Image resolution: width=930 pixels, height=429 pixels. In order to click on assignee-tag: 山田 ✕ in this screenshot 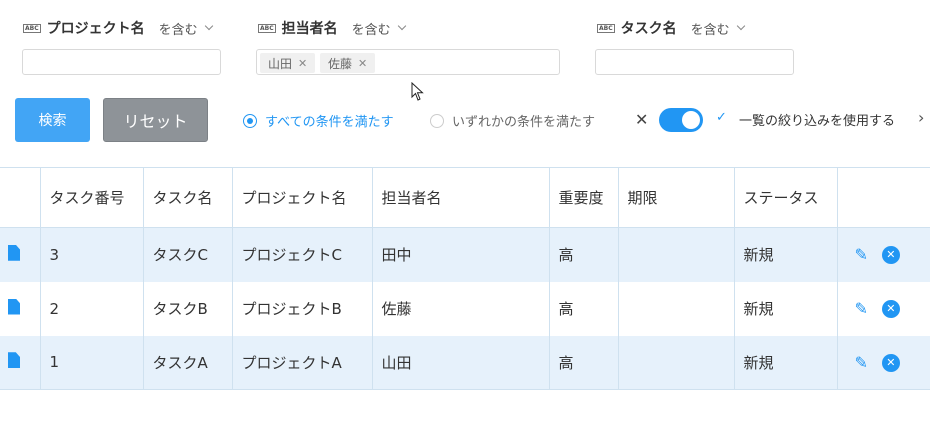, I will do `click(288, 63)`.